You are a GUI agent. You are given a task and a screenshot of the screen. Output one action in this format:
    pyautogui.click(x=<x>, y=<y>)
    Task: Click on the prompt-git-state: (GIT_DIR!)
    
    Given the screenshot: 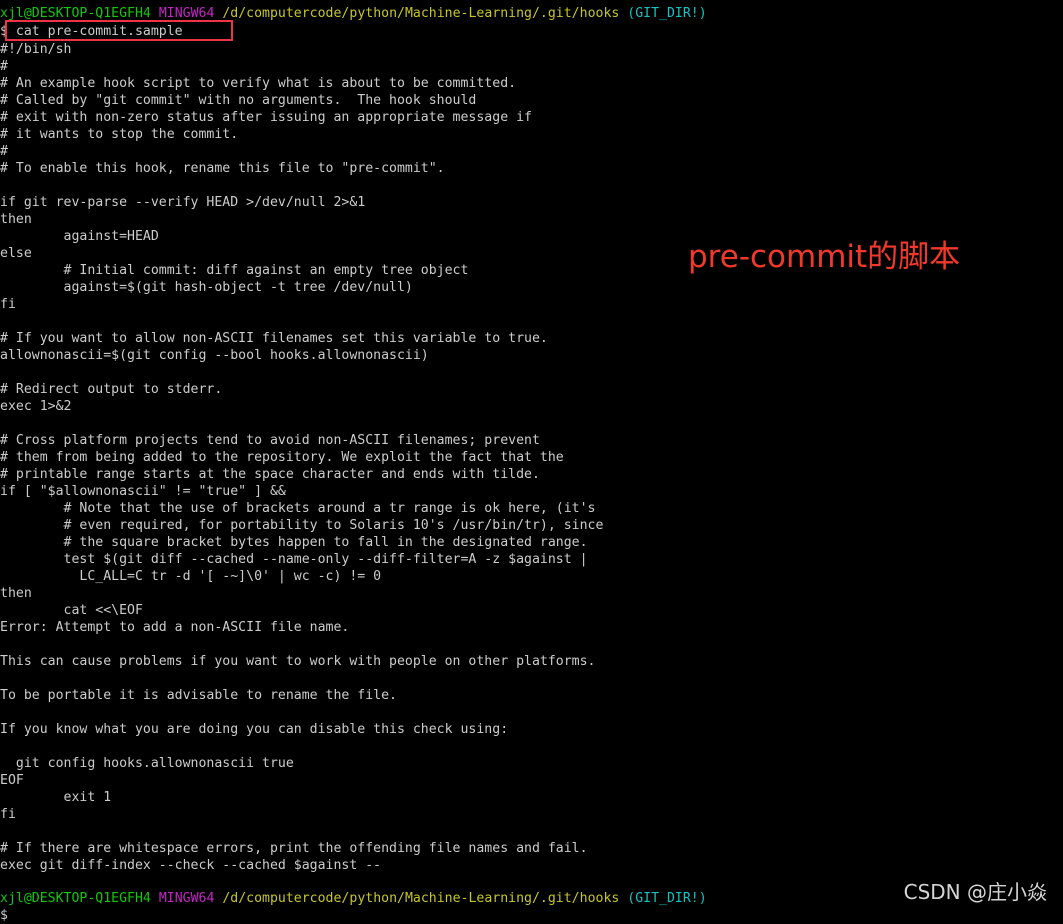 What is the action you would take?
    pyautogui.click(x=667, y=13)
    